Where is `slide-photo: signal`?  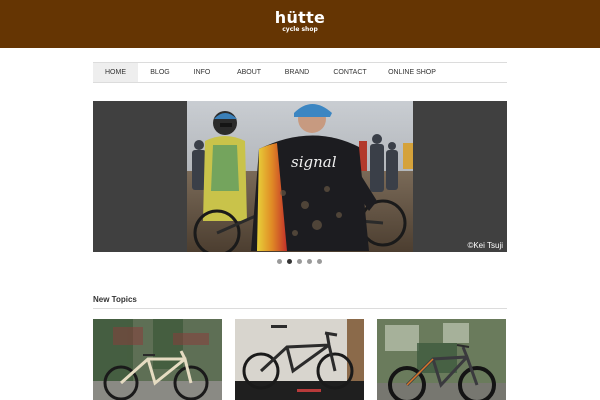
slide-photo: signal is located at coordinates (300, 176).